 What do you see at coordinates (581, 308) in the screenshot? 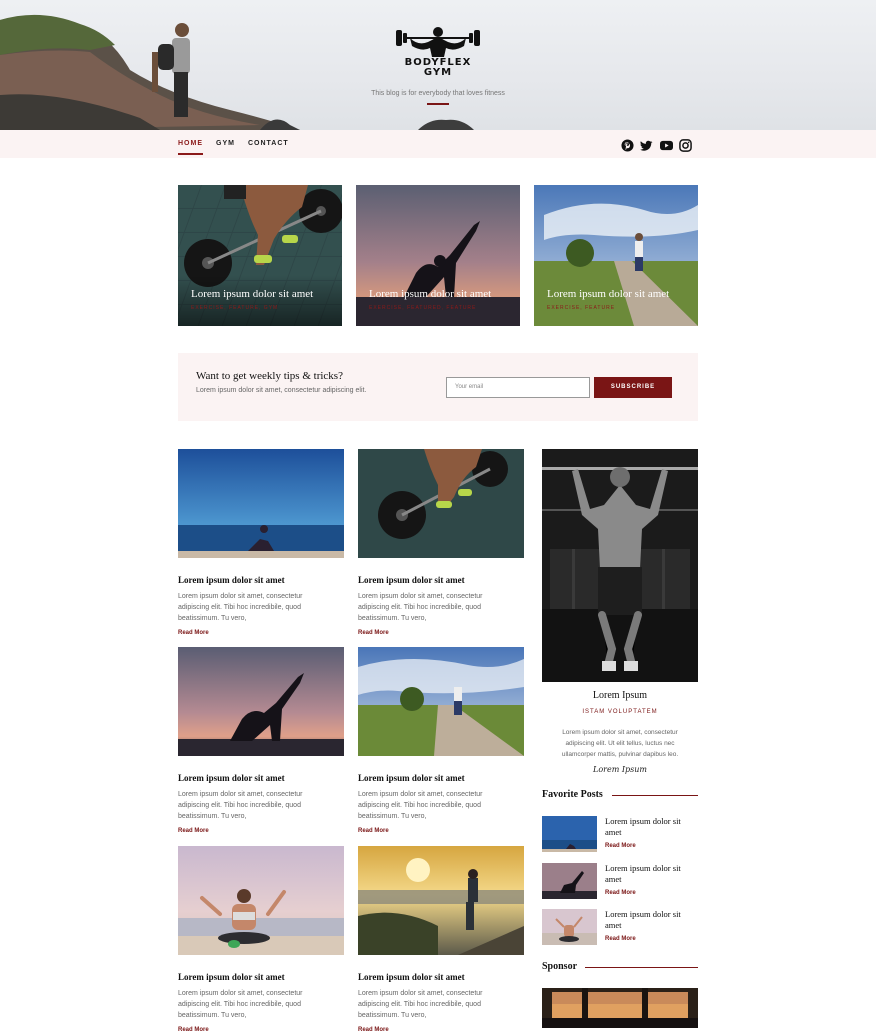
I see `featured-post-meta: EXERCISE, FEATURE` at bounding box center [581, 308].